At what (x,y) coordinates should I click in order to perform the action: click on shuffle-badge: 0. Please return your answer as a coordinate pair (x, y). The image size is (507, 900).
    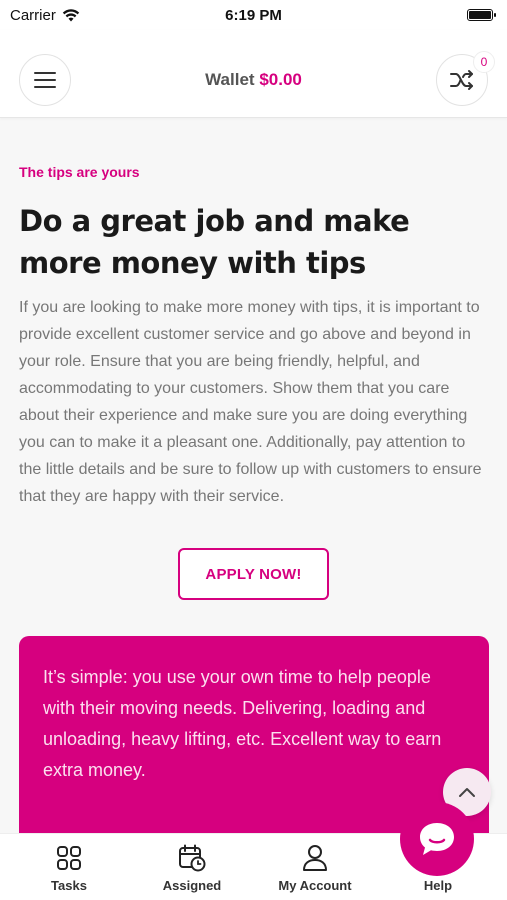
    Looking at the image, I should click on (484, 62).